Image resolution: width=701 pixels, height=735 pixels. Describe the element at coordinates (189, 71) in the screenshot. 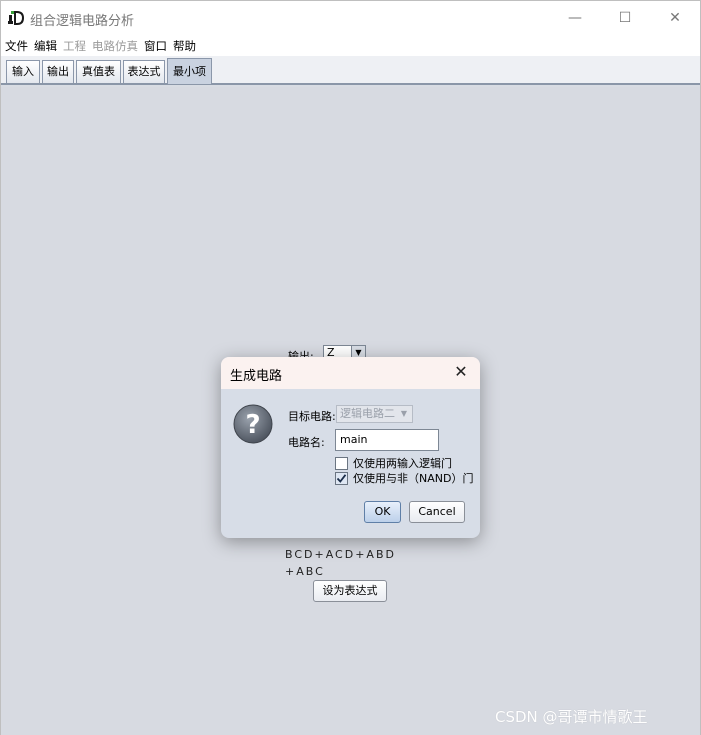

I see `tab-minimized: 最小项` at that location.